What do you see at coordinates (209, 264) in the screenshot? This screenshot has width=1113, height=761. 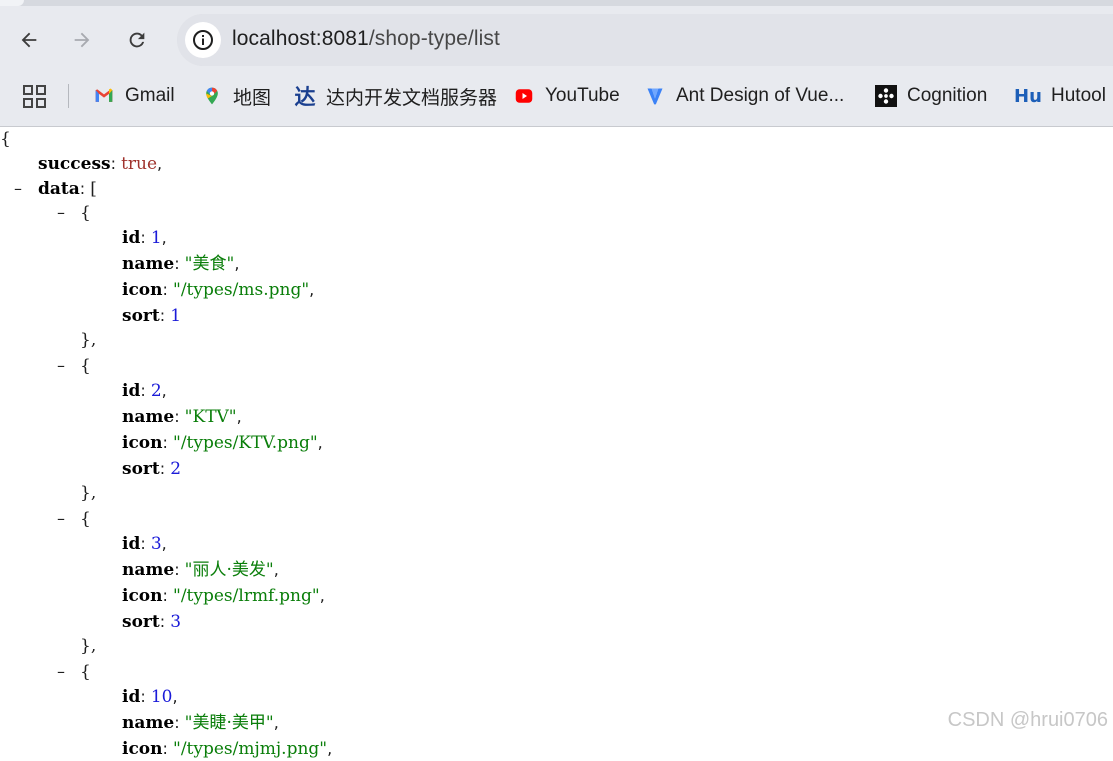 I see `json-string: "美食"` at bounding box center [209, 264].